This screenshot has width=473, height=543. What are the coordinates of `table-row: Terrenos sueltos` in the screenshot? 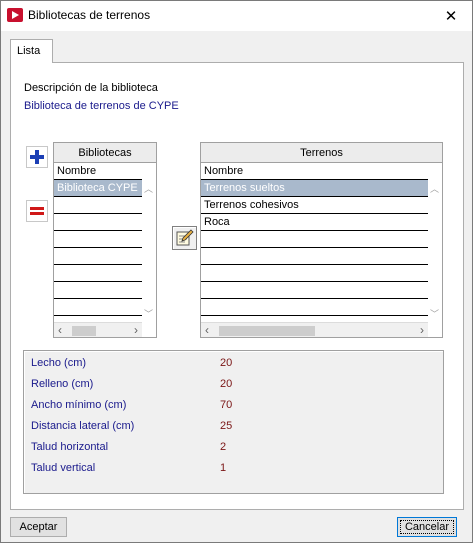 It's located at (314, 188).